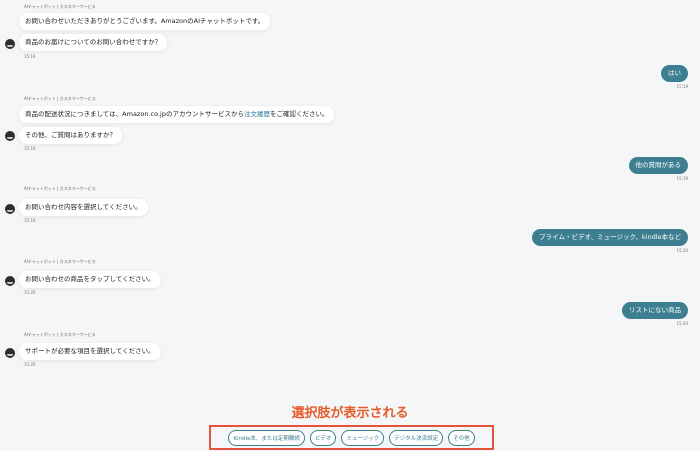 Image resolution: width=700 pixels, height=451 pixels. I want to click on user-message: リストにない商品, so click(655, 310).